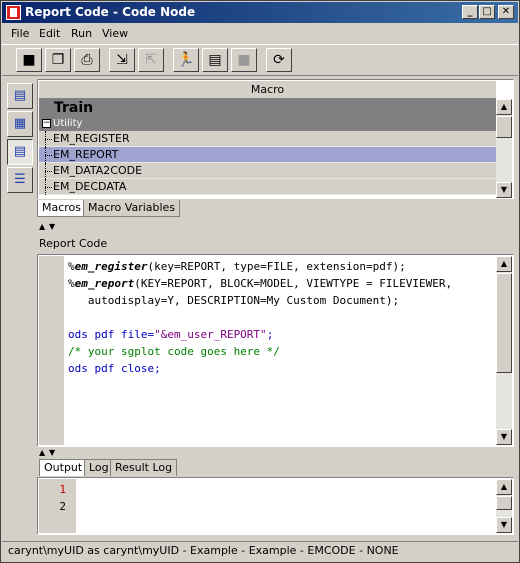 Image resolution: width=520 pixels, height=563 pixels. Describe the element at coordinates (151, 60) in the screenshot. I see `export-icon: ⇱` at that location.